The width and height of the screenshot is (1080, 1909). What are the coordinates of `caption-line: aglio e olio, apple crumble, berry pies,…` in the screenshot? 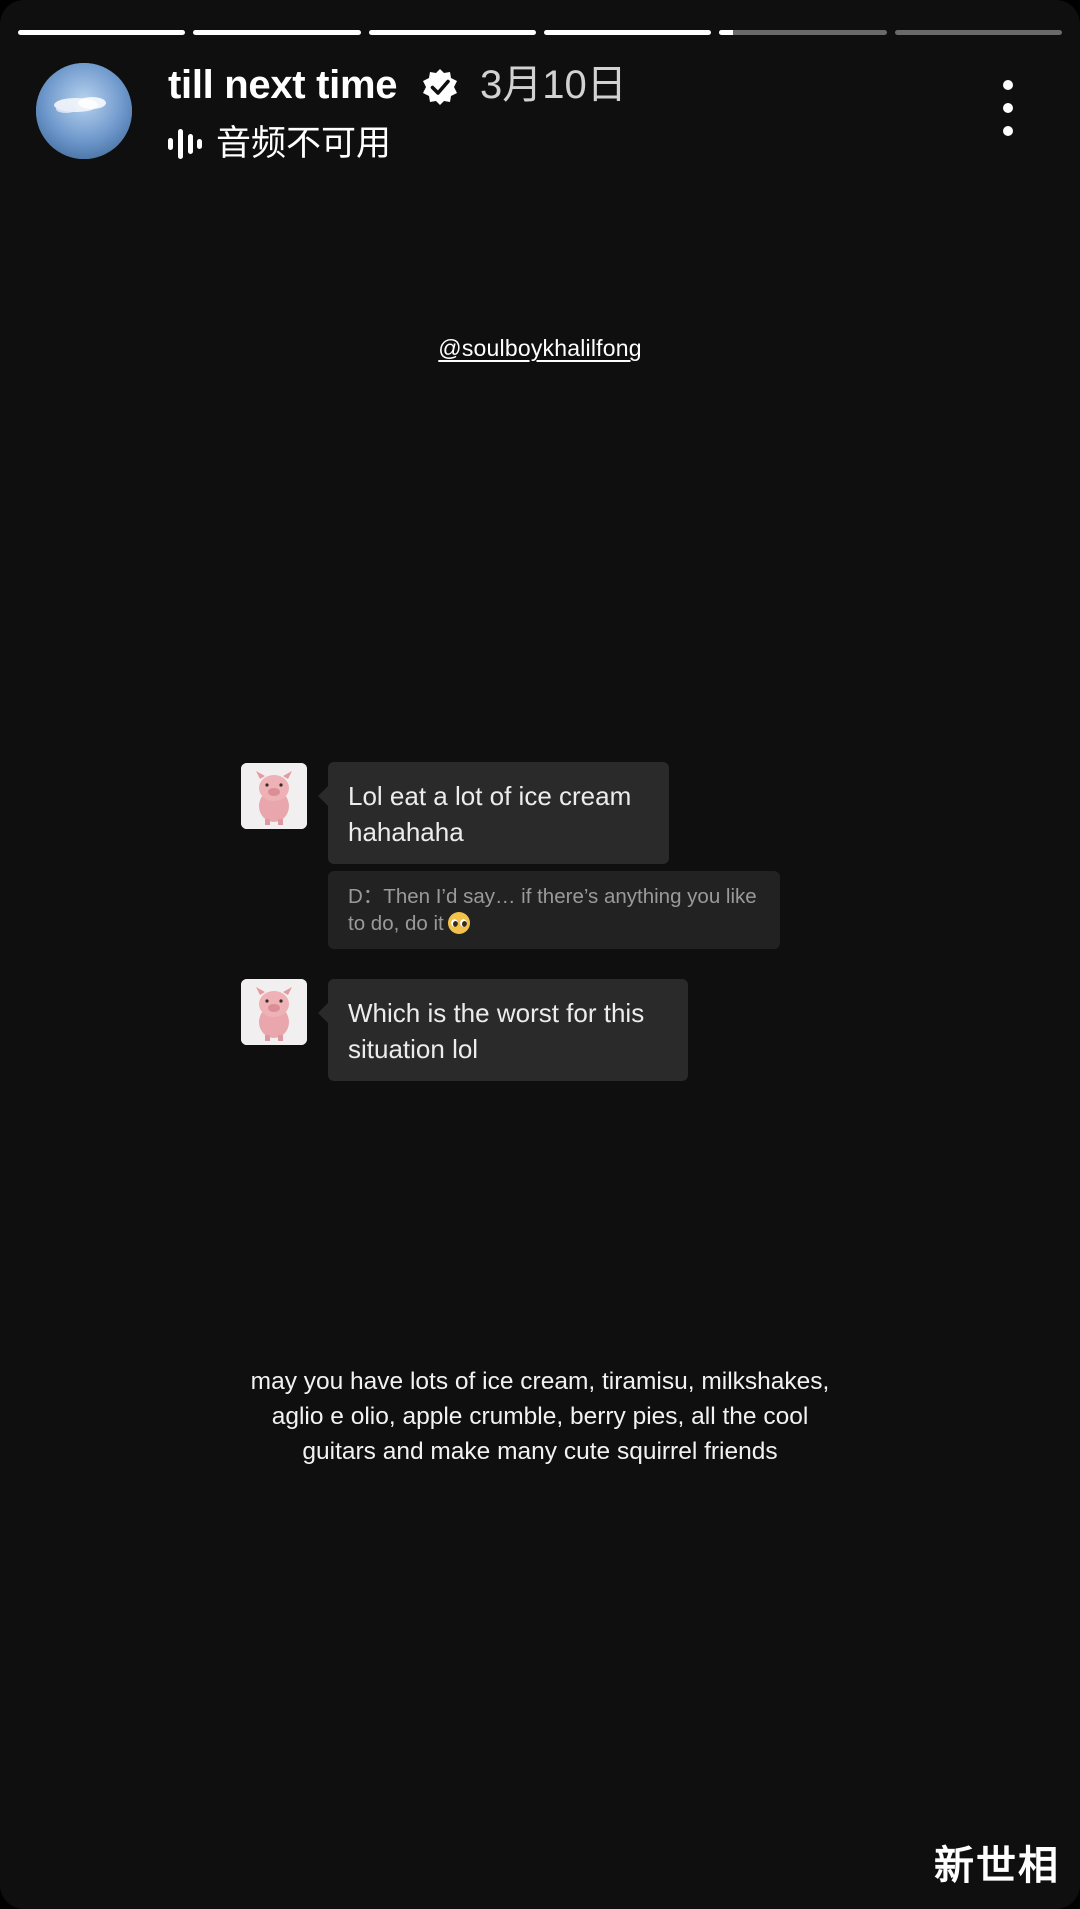 It's located at (540, 1416).